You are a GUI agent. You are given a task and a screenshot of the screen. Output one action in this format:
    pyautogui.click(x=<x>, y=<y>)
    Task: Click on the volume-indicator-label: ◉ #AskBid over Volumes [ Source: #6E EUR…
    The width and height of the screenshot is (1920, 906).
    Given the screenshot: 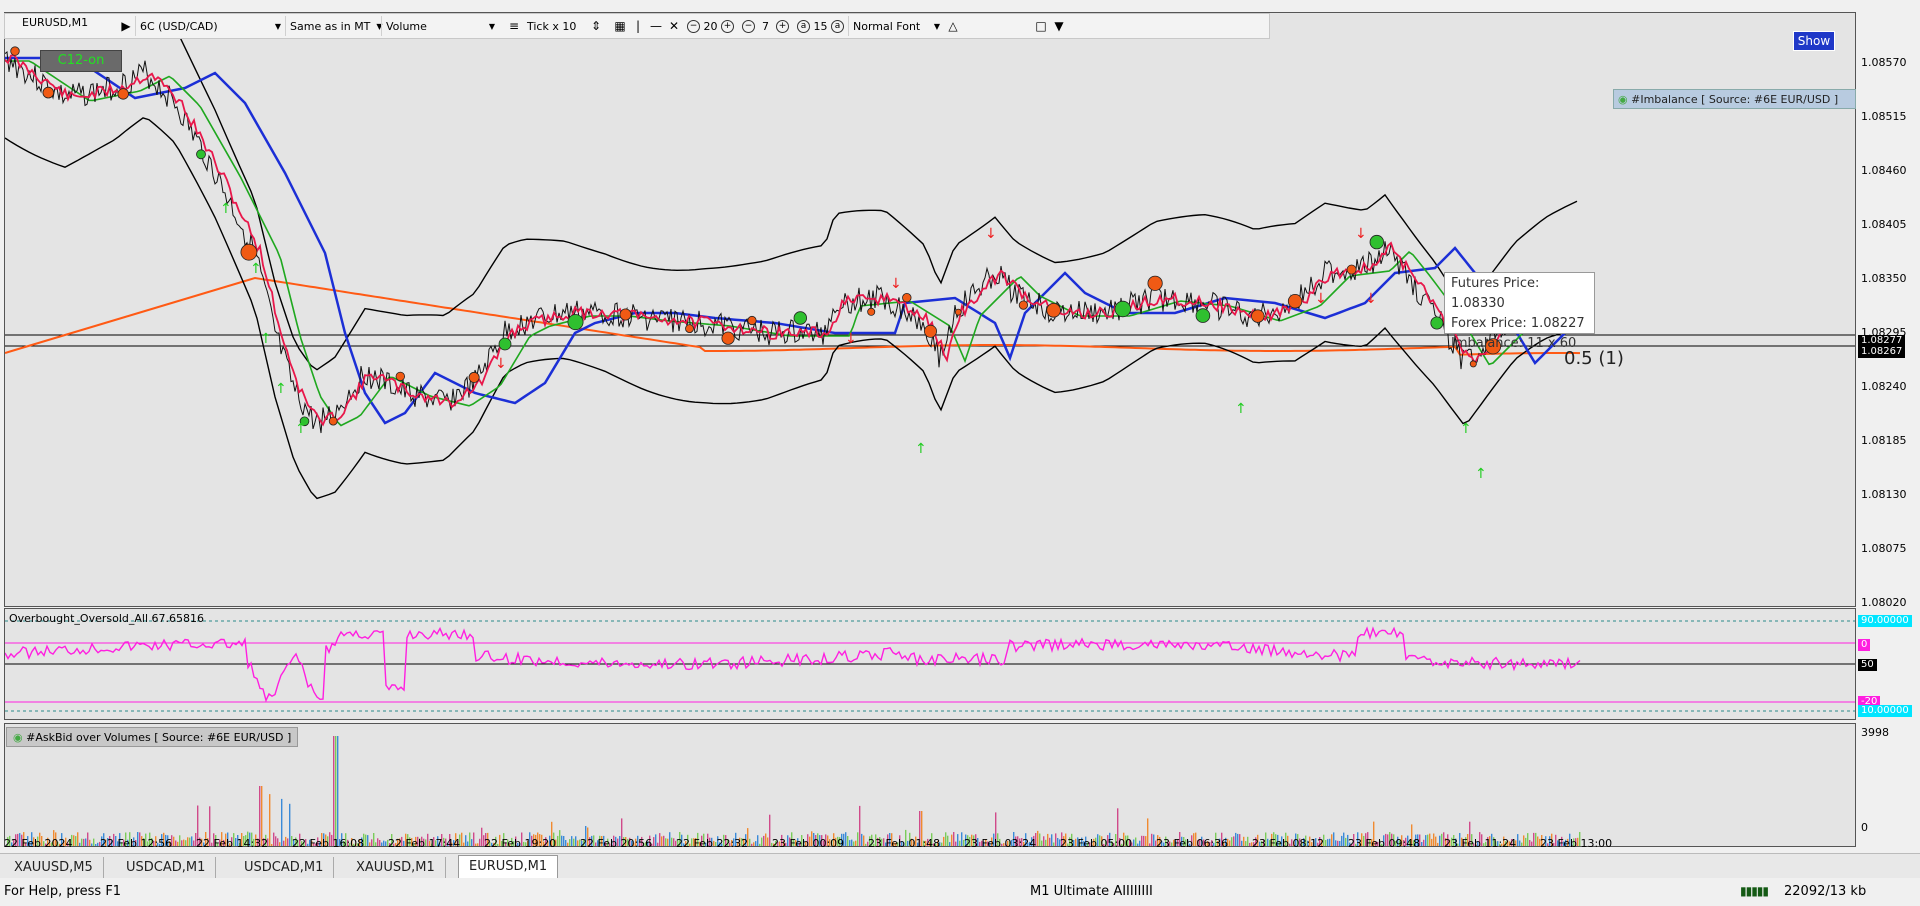 What is the action you would take?
    pyautogui.click(x=152, y=737)
    